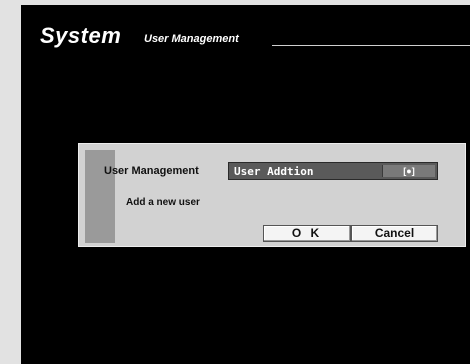  What do you see at coordinates (191, 39) in the screenshot?
I see `page-subtitle: User Management` at bounding box center [191, 39].